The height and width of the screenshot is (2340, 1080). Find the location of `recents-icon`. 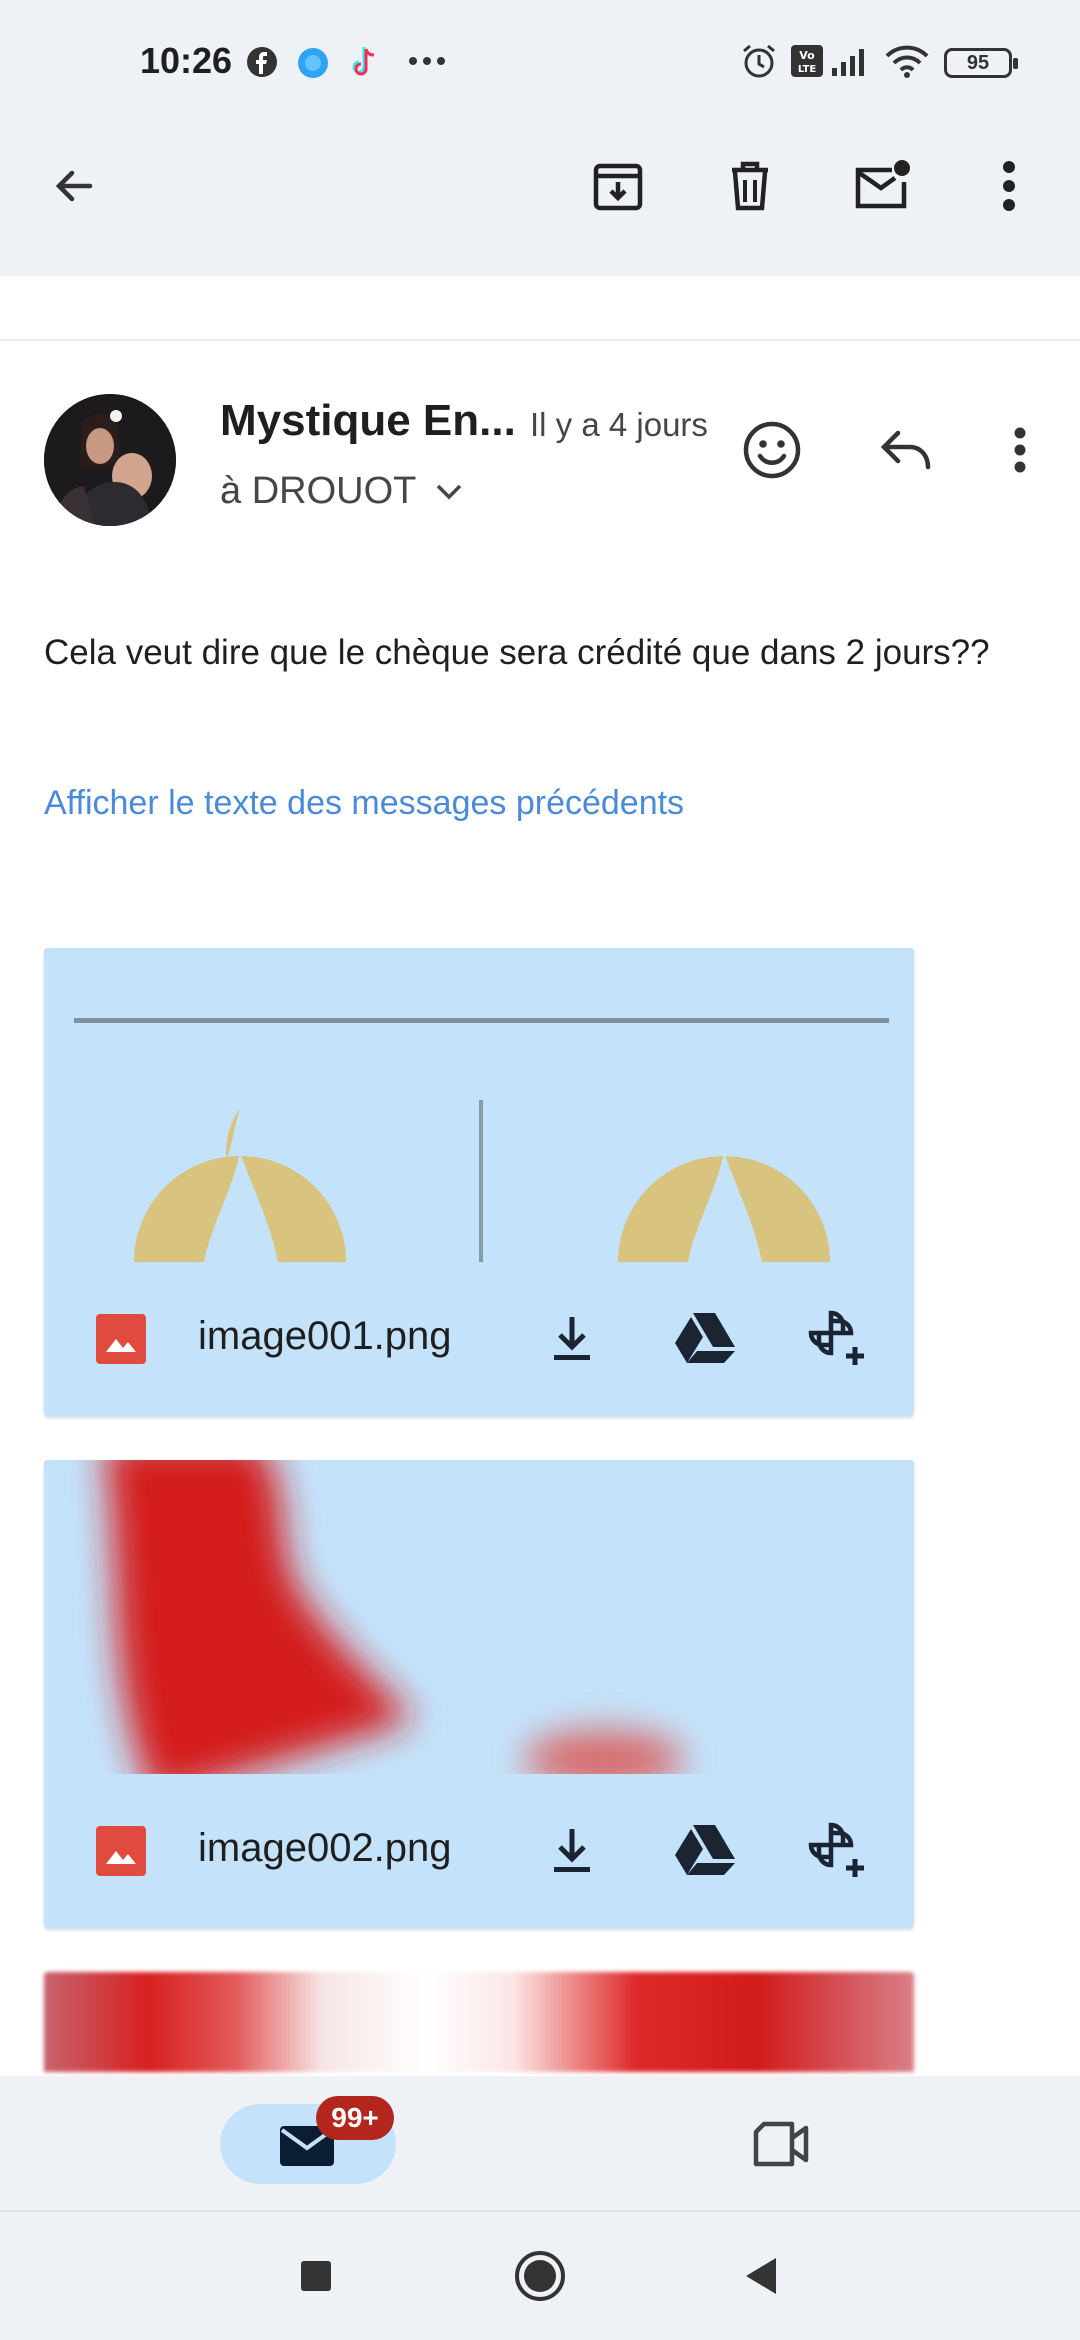

recents-icon is located at coordinates (316, 2276).